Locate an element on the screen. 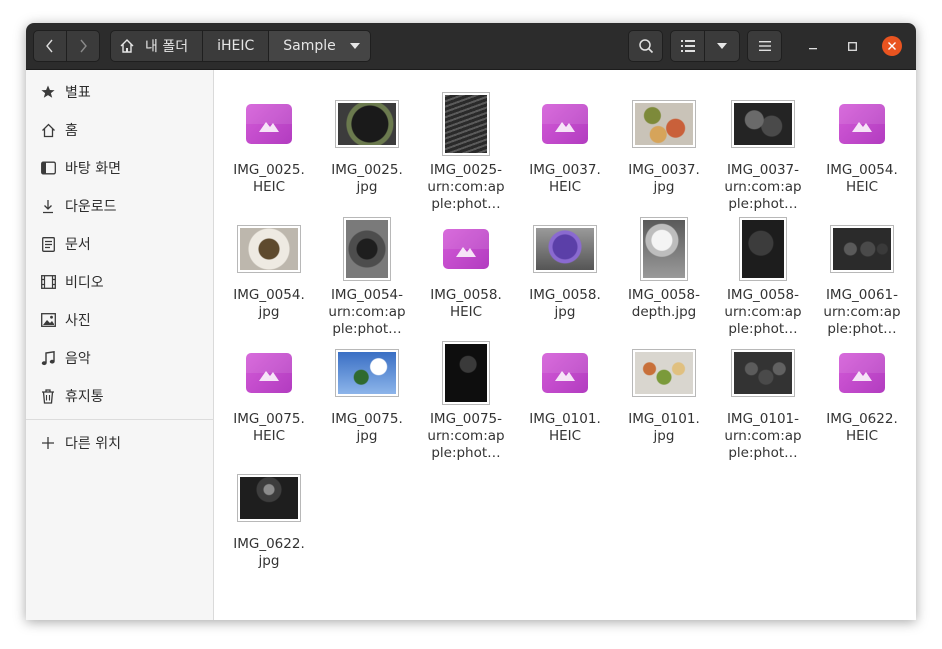 Image resolution: width=942 pixels, height=649 pixels. sidebar-item-other-locations: 다른 위치 is located at coordinates (120, 443).